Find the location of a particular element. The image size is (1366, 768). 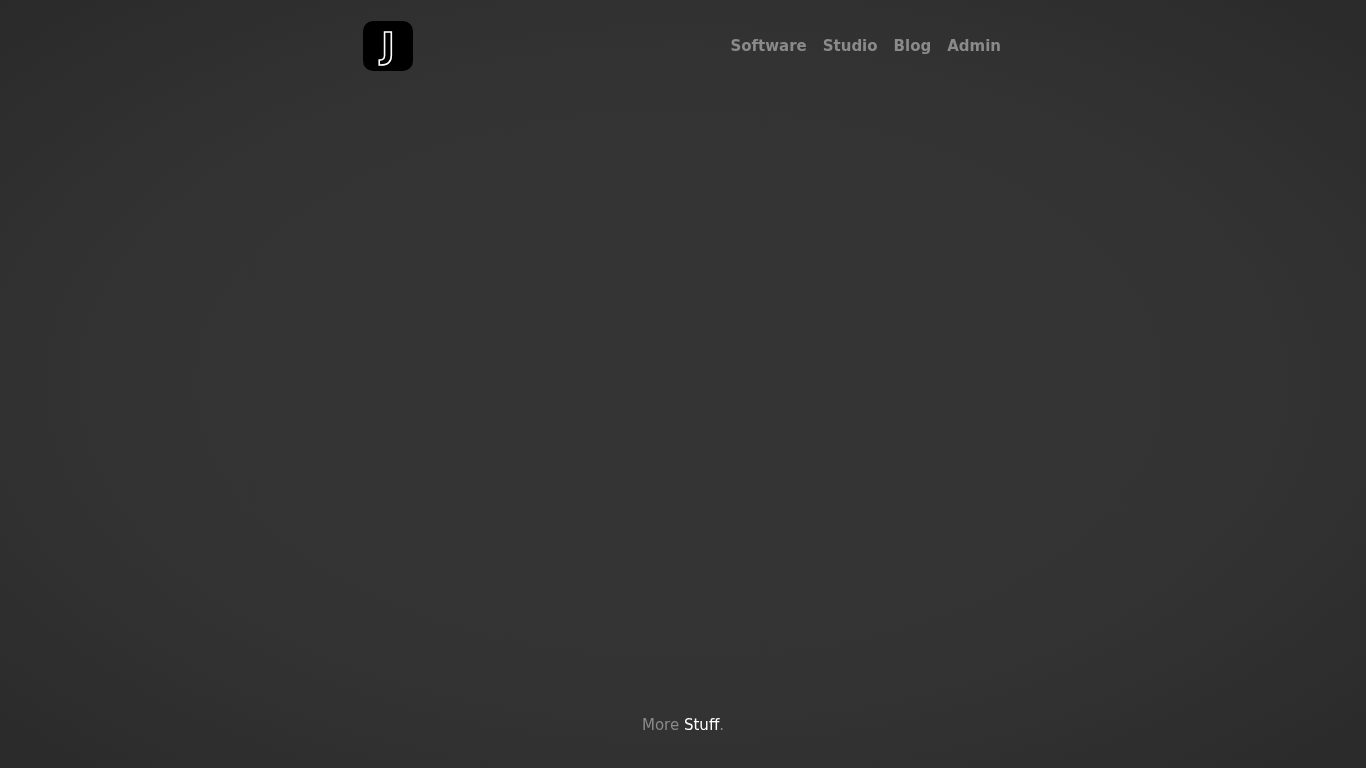

nav-link: Studio is located at coordinates (850, 46).